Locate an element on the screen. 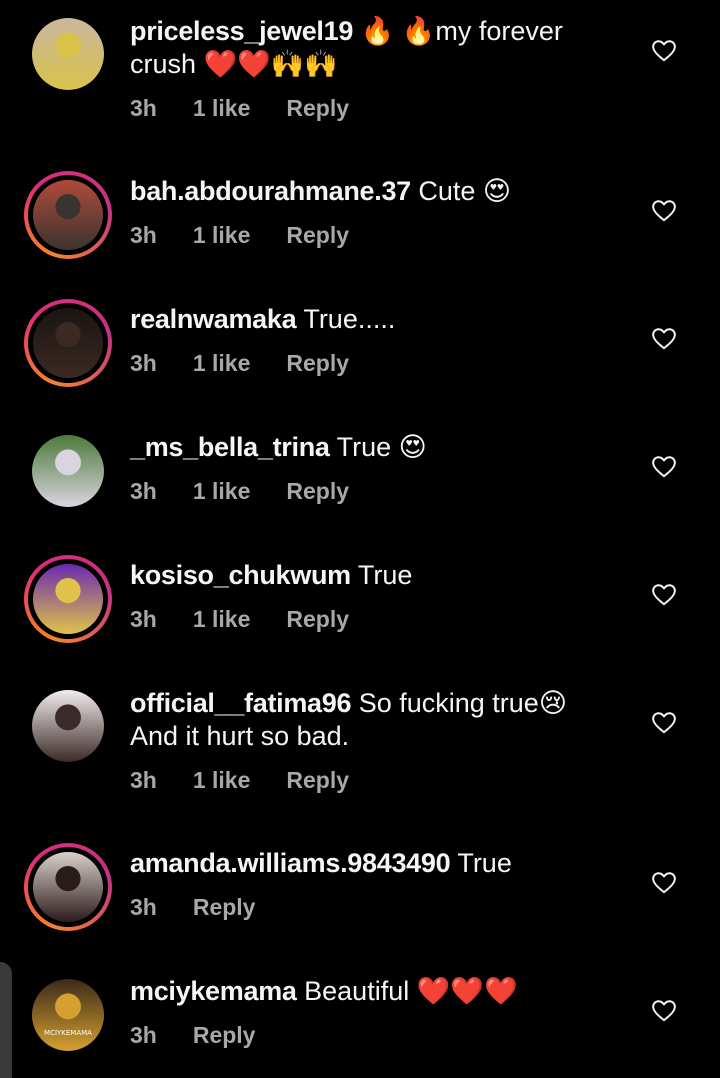 This screenshot has height=1078, width=720. comment-body: True 😍 is located at coordinates (381, 447).